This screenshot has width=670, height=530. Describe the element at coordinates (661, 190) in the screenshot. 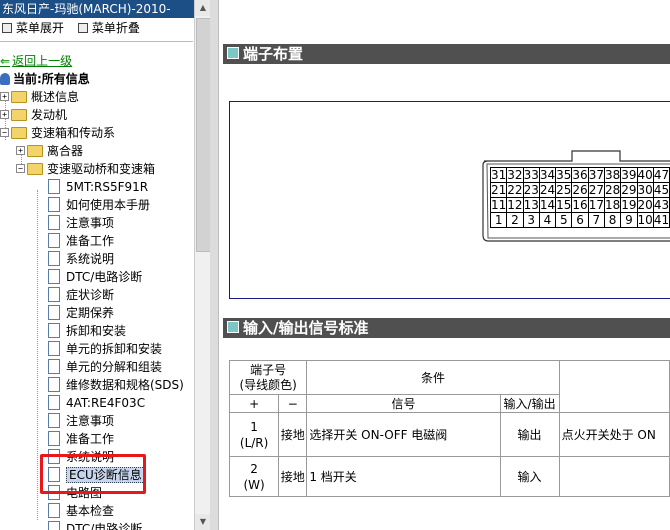

I see `pin: 45` at that location.